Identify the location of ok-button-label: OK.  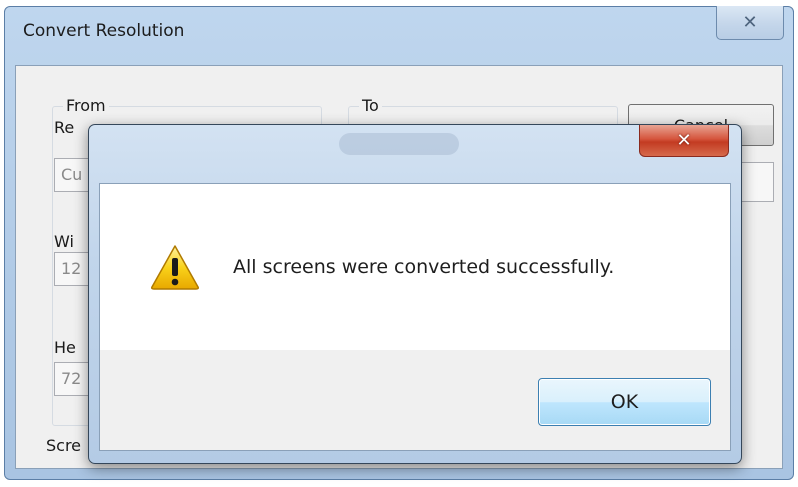
(624, 402).